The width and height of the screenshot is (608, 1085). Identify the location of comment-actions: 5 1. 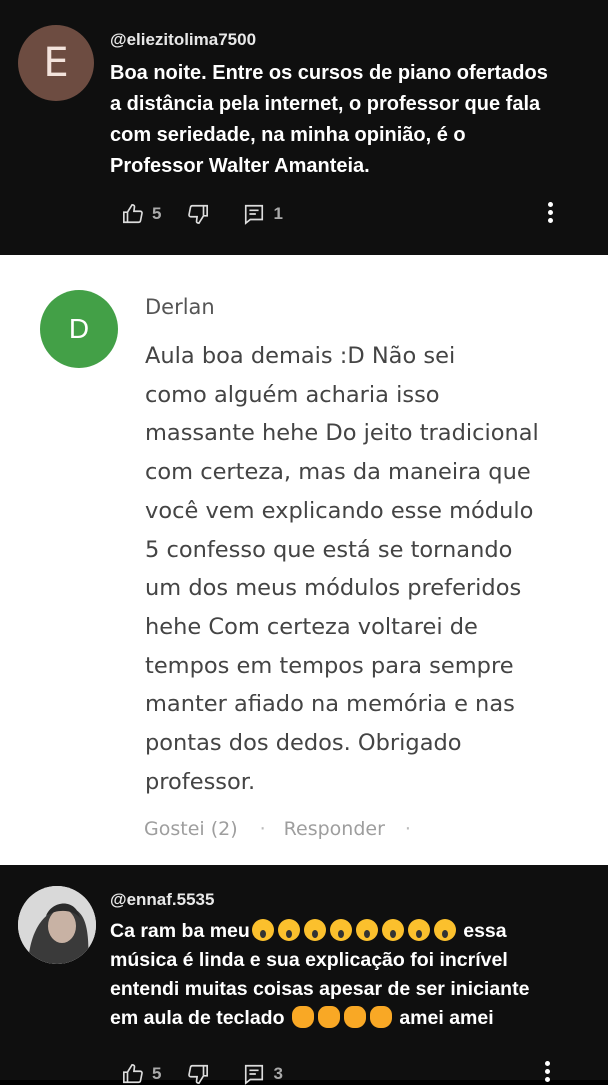
(215, 214).